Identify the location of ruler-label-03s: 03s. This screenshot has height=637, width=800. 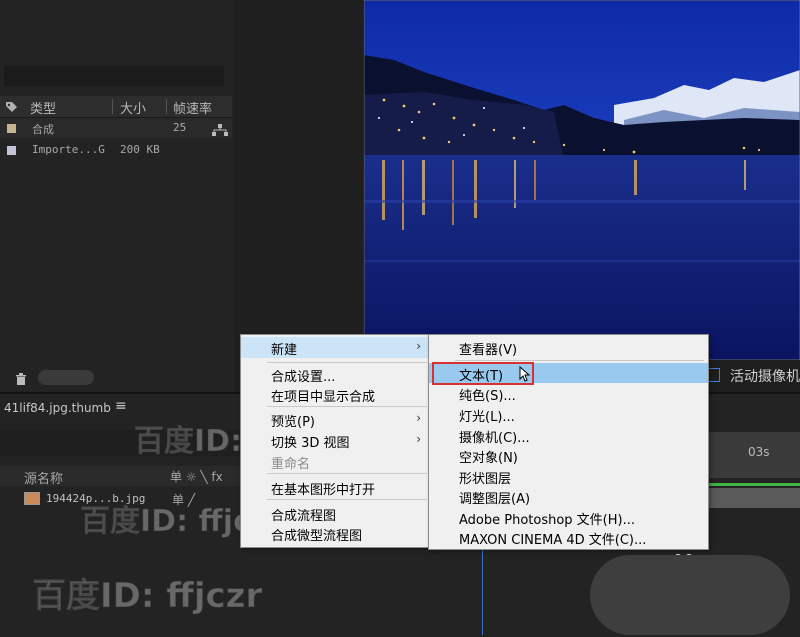
(759, 452).